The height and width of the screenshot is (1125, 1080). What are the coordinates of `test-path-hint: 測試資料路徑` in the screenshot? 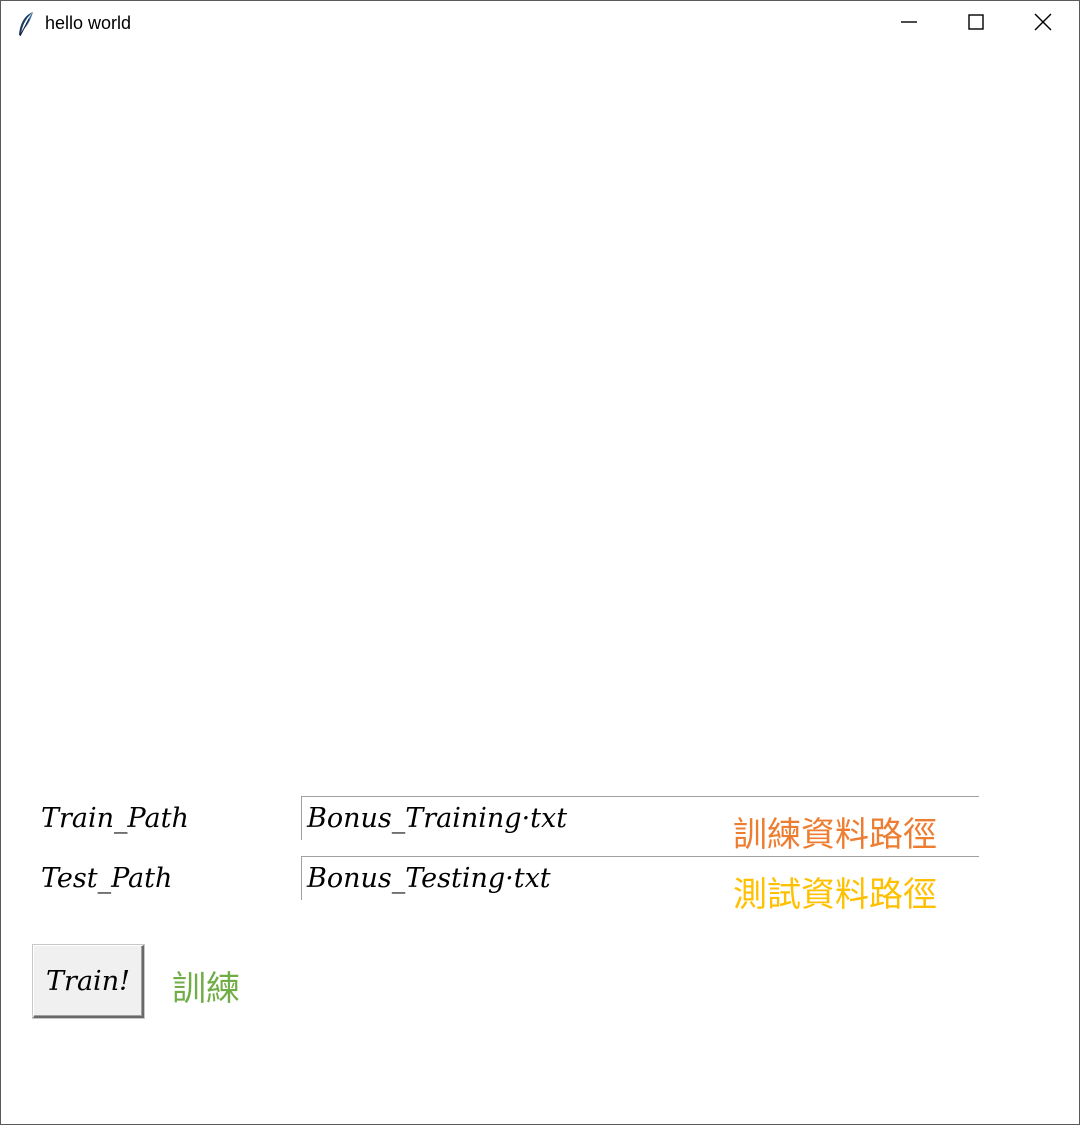 It's located at (835, 895).